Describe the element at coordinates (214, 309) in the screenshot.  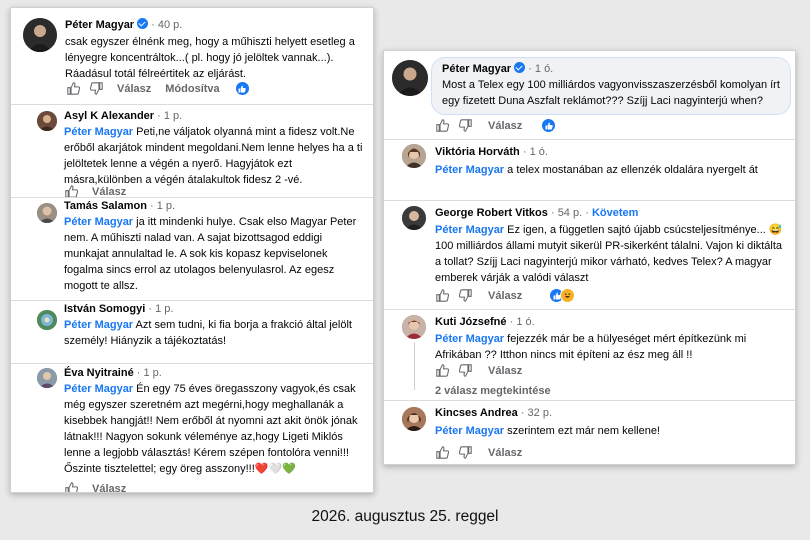
I see `author-line: István Somogyi · 1 p.` at that location.